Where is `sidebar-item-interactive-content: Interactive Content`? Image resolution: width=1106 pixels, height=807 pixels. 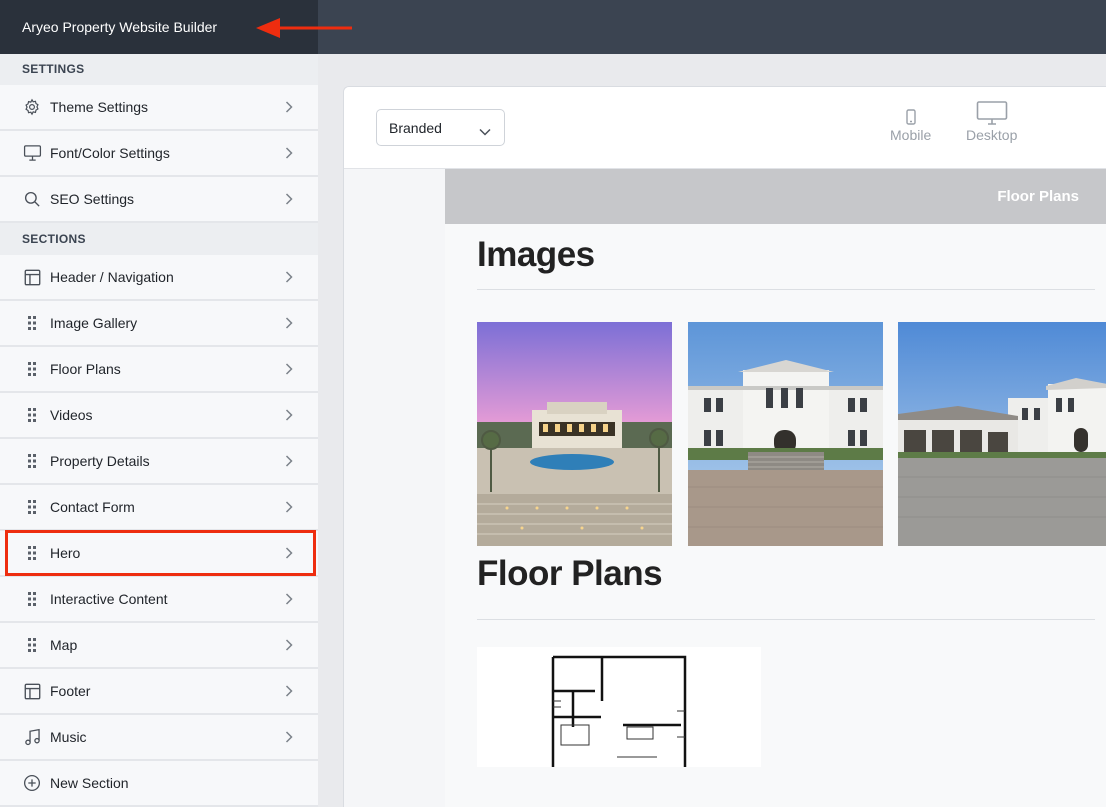 sidebar-item-interactive-content: Interactive Content is located at coordinates (159, 600).